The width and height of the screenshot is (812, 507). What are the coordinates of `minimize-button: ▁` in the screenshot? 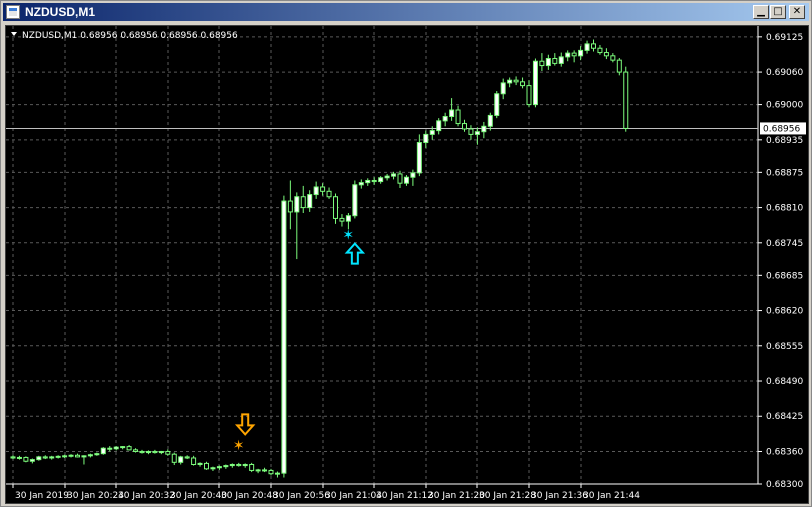 It's located at (761, 12).